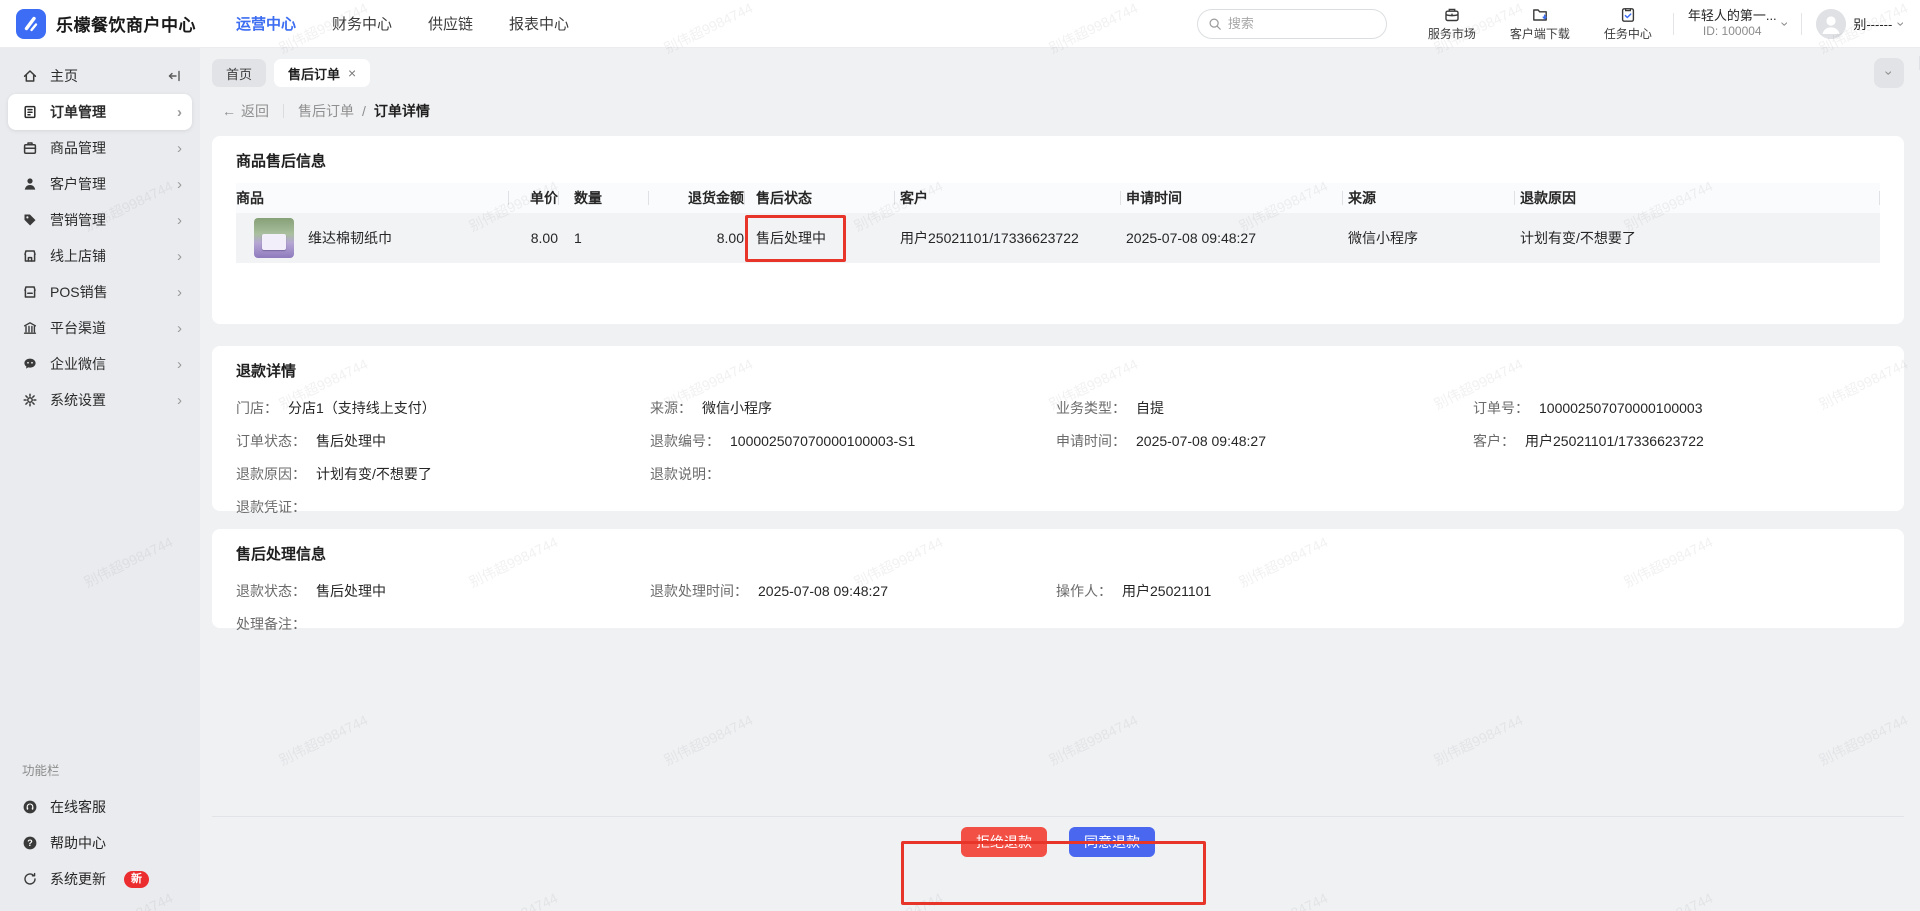  Describe the element at coordinates (737, 407) in the screenshot. I see `field-value: 微信小程序` at that location.